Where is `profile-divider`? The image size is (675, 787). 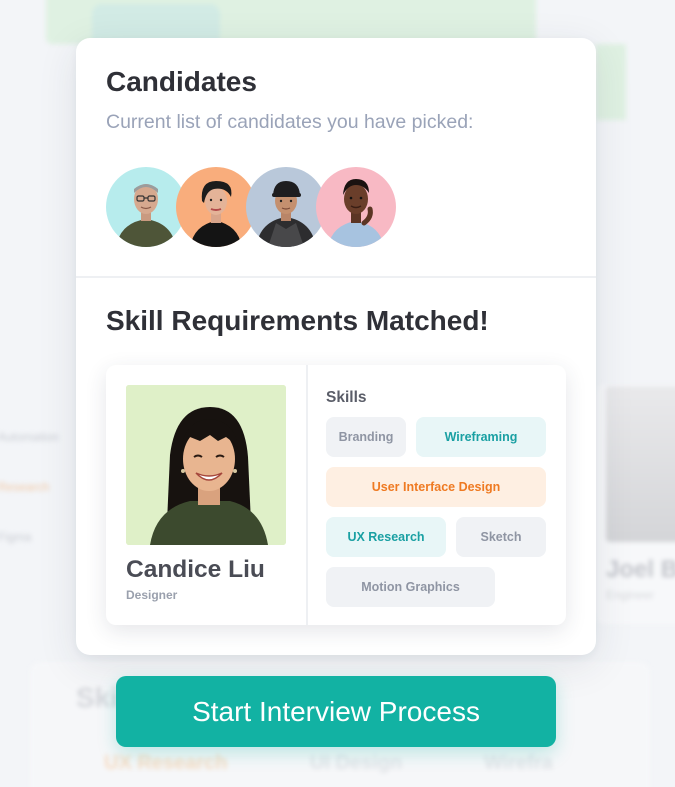 profile-divider is located at coordinates (307, 495).